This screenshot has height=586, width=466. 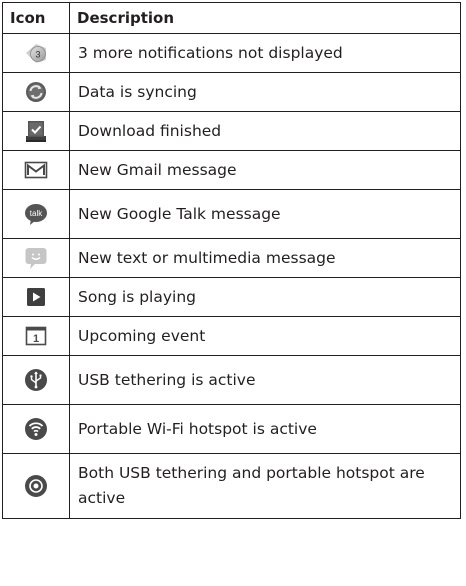 What do you see at coordinates (265, 336) in the screenshot?
I see `description-cell: Upcoming event` at bounding box center [265, 336].